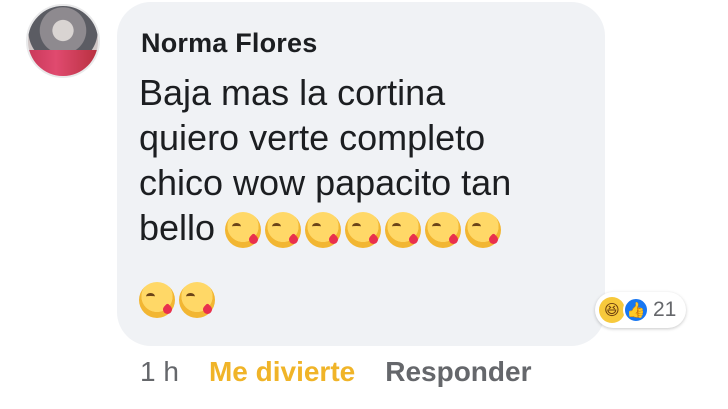 The height and width of the screenshot is (409, 728). I want to click on comment-actions: 1 h Me divierte Responder, so click(335, 372).